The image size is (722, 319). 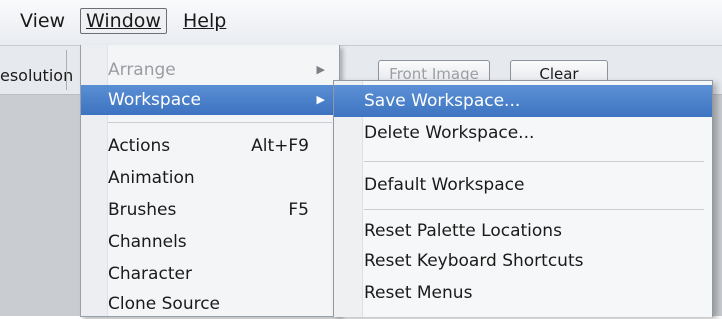 I want to click on submenu-item-reset-menus: Reset Menus, so click(x=523, y=293).